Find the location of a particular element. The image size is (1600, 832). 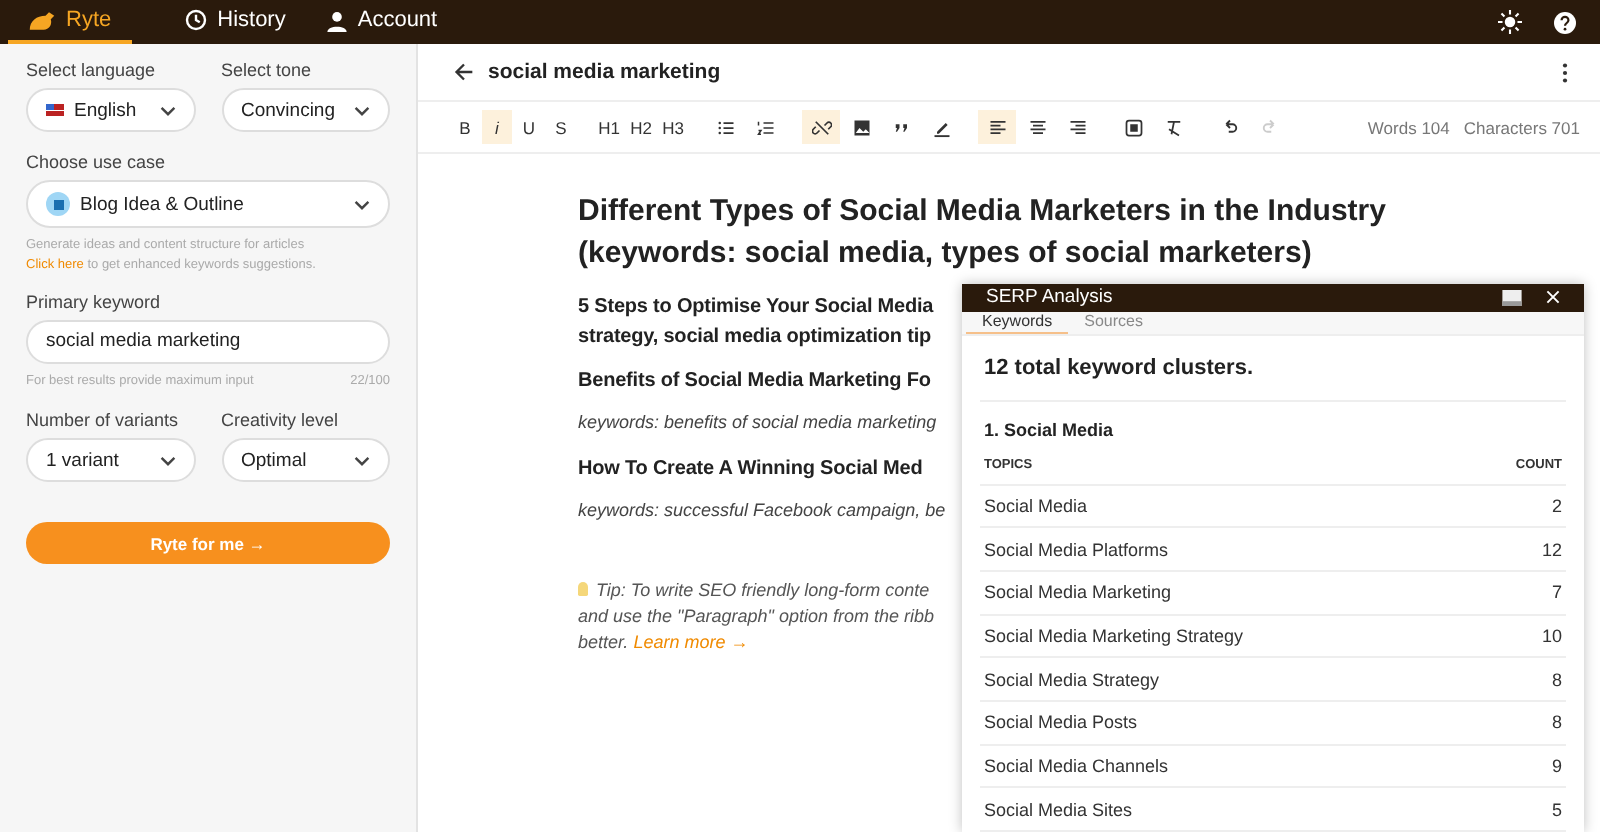

history-icon is located at coordinates (195, 20).